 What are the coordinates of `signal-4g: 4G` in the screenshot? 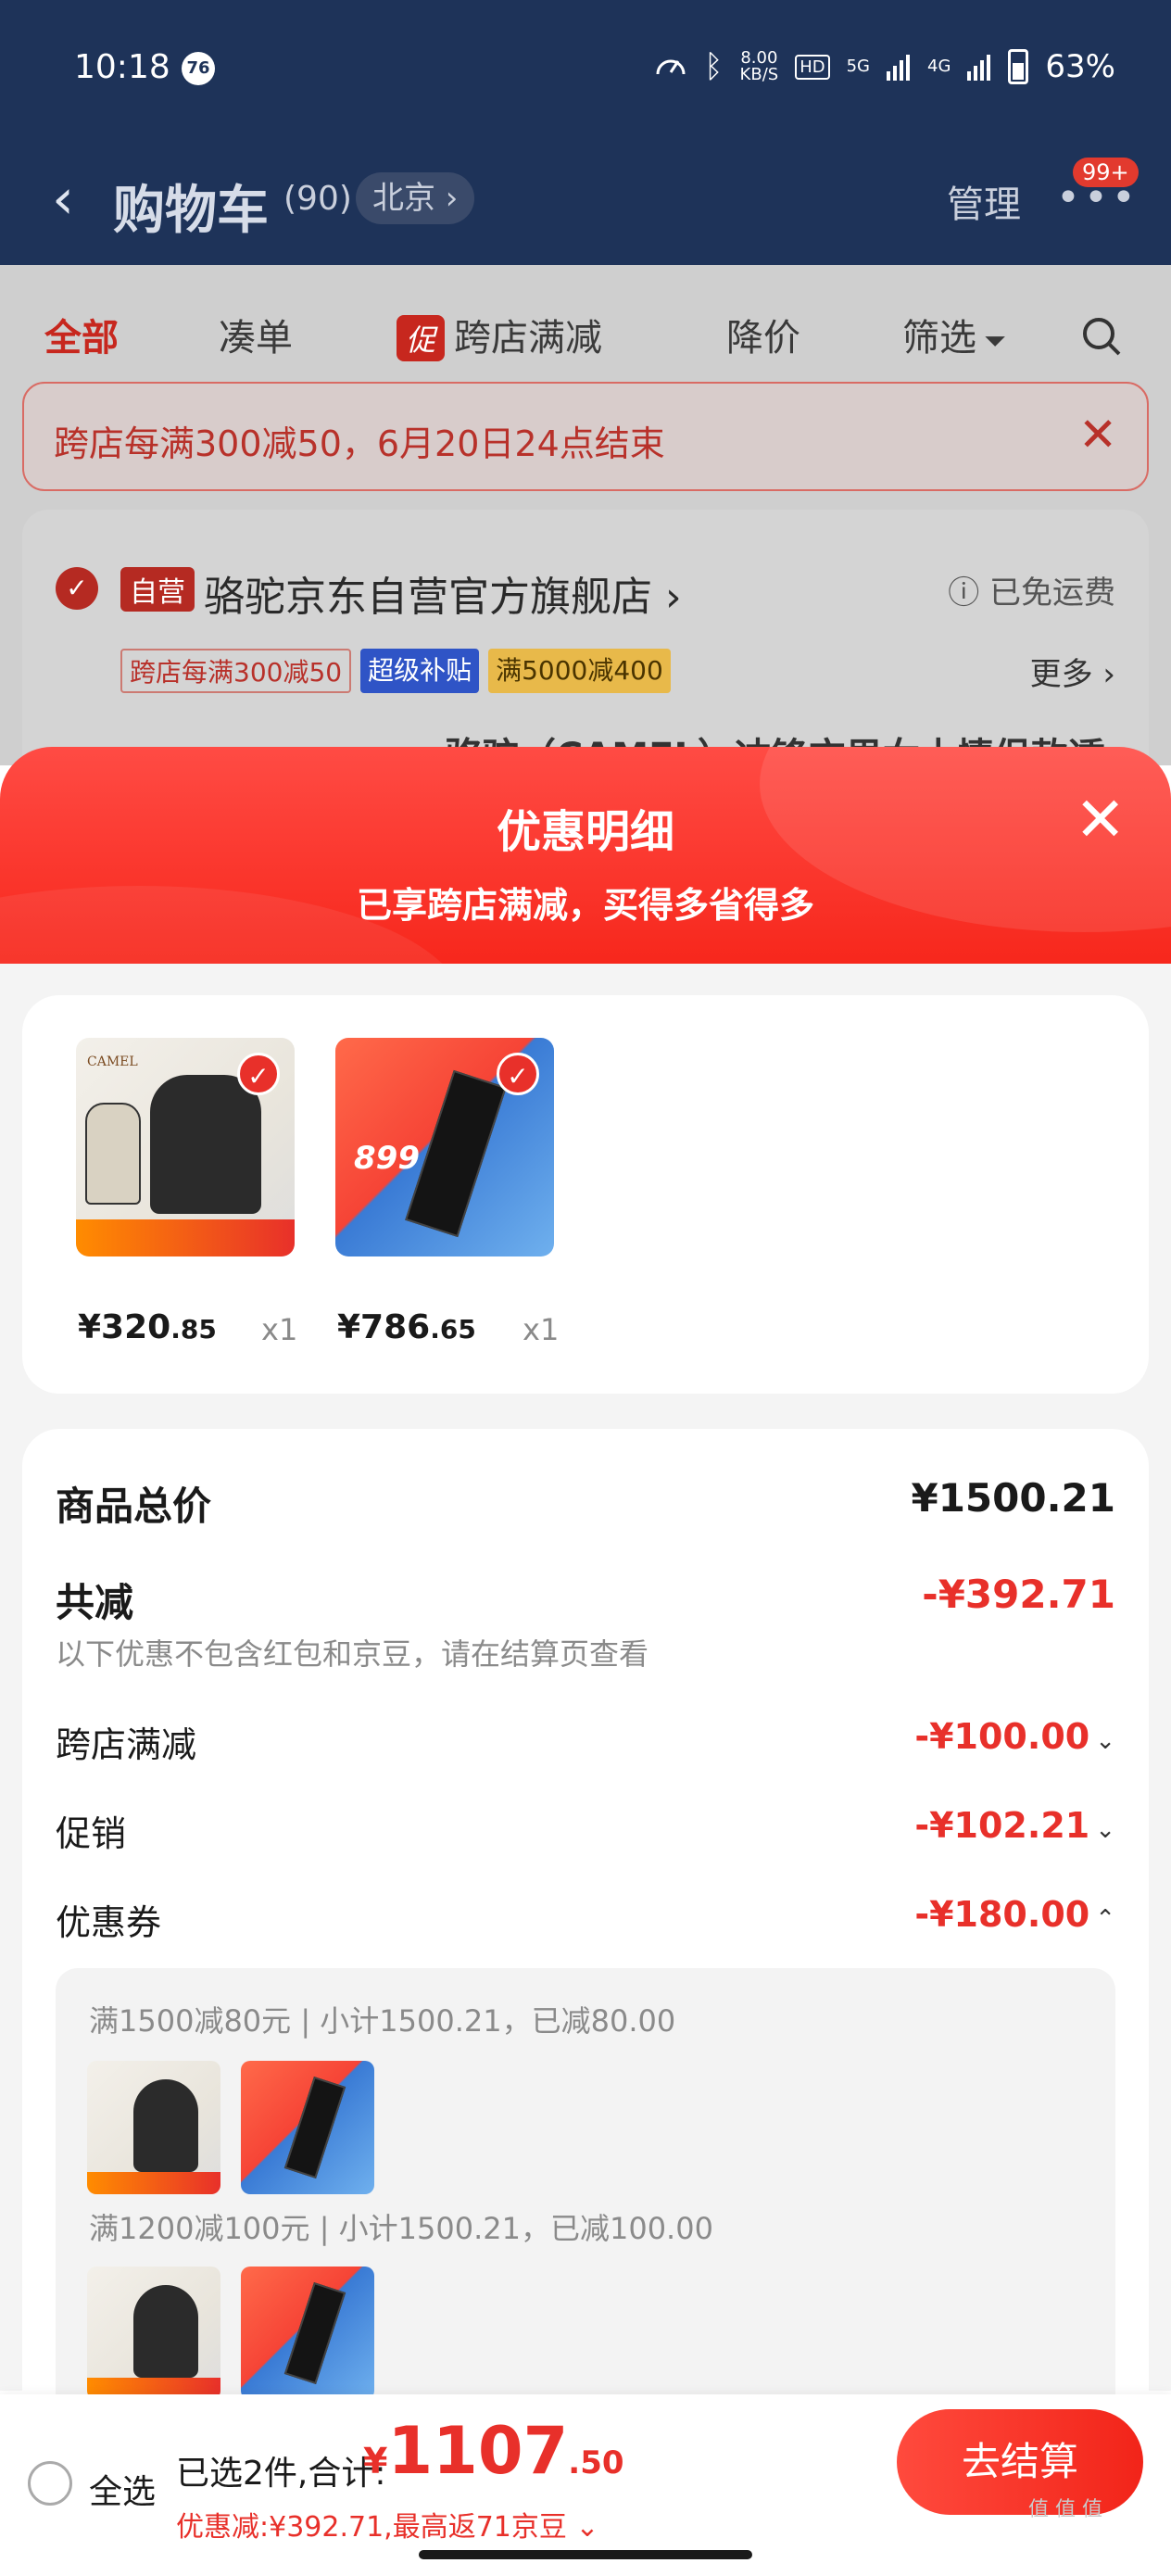 It's located at (939, 66).